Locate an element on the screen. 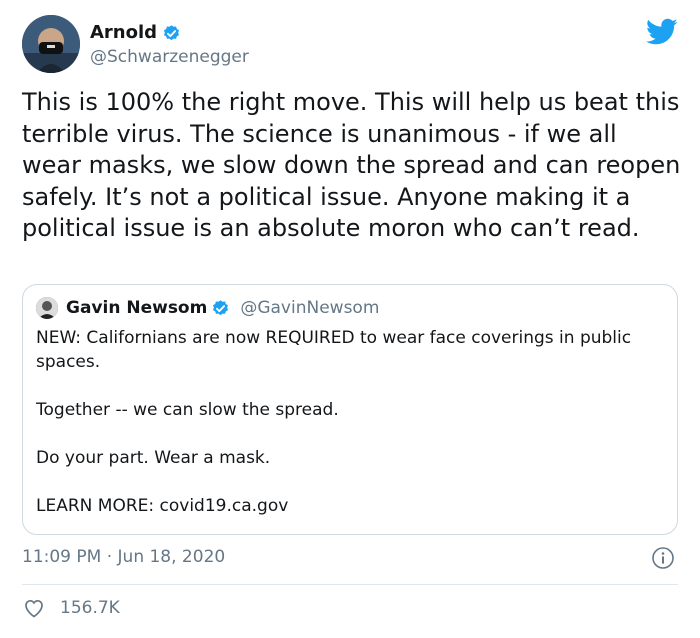  quote-paragraph: LEARN MORE: covid19.ca.gov is located at coordinates (162, 506).